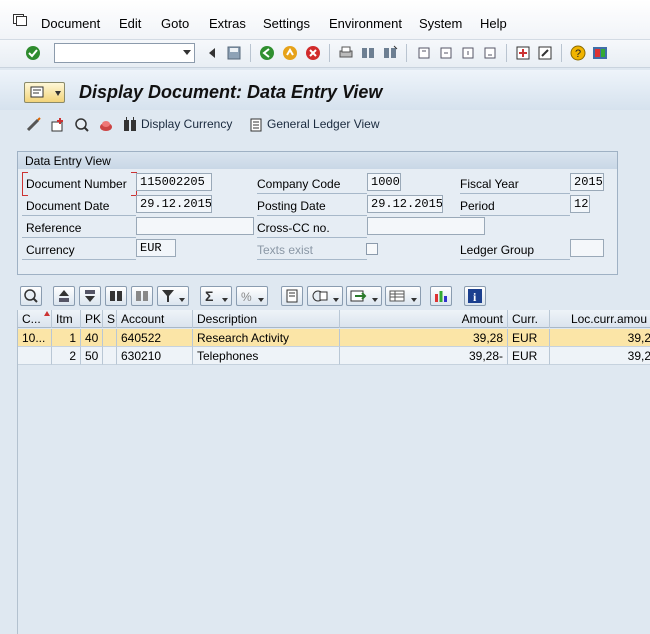  I want to click on document-number-field: 115002205, so click(174, 182).